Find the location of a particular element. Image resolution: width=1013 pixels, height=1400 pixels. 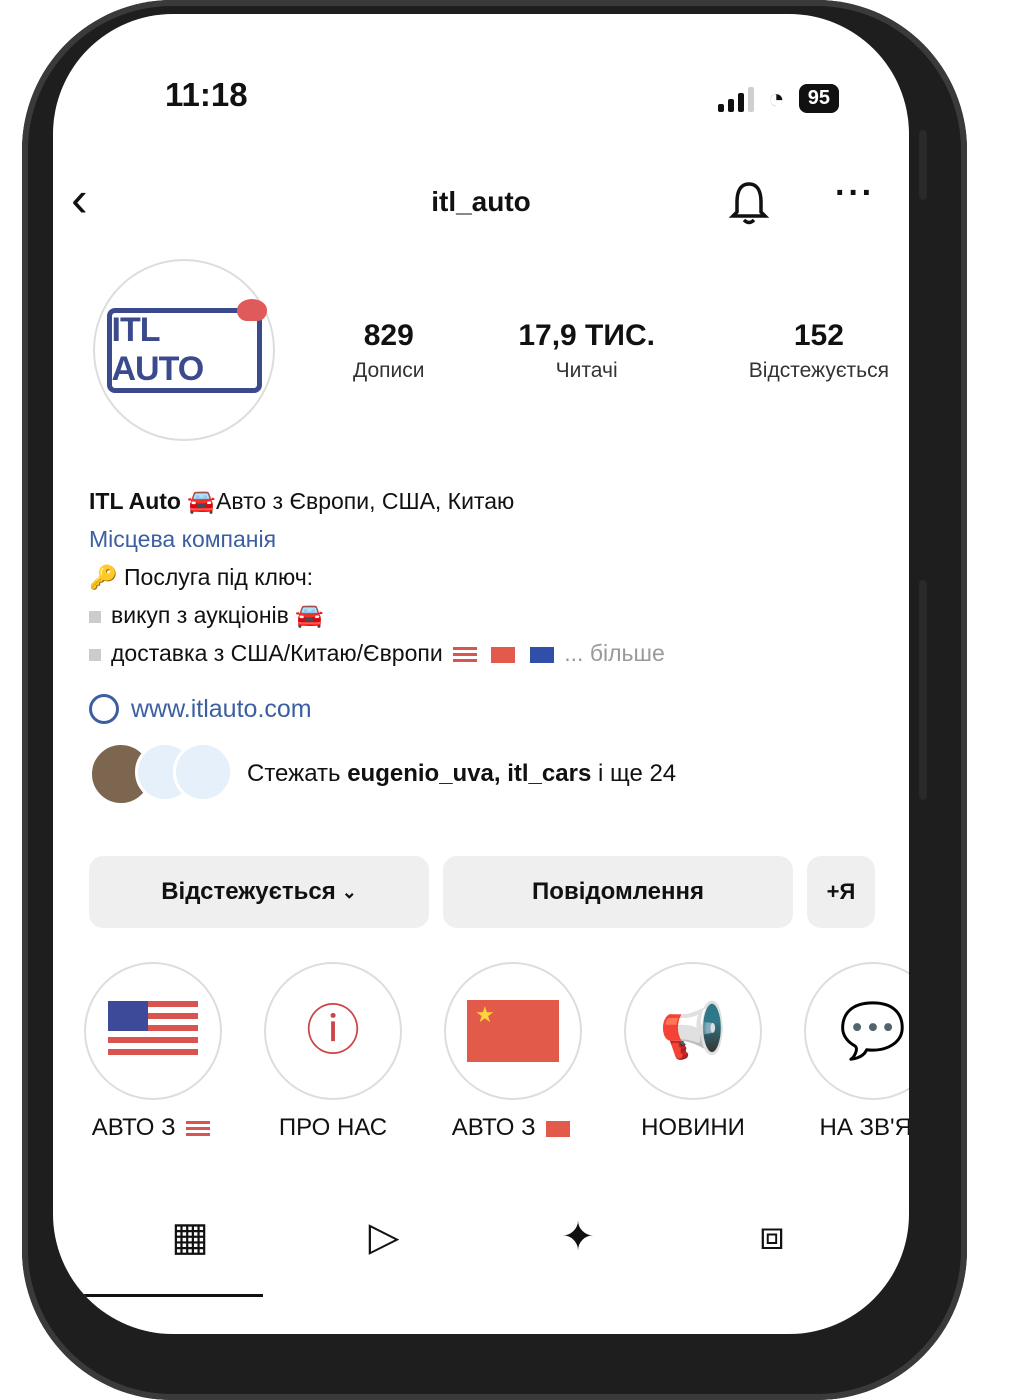

status-icons: ◔ 95 is located at coordinates (778, 98).